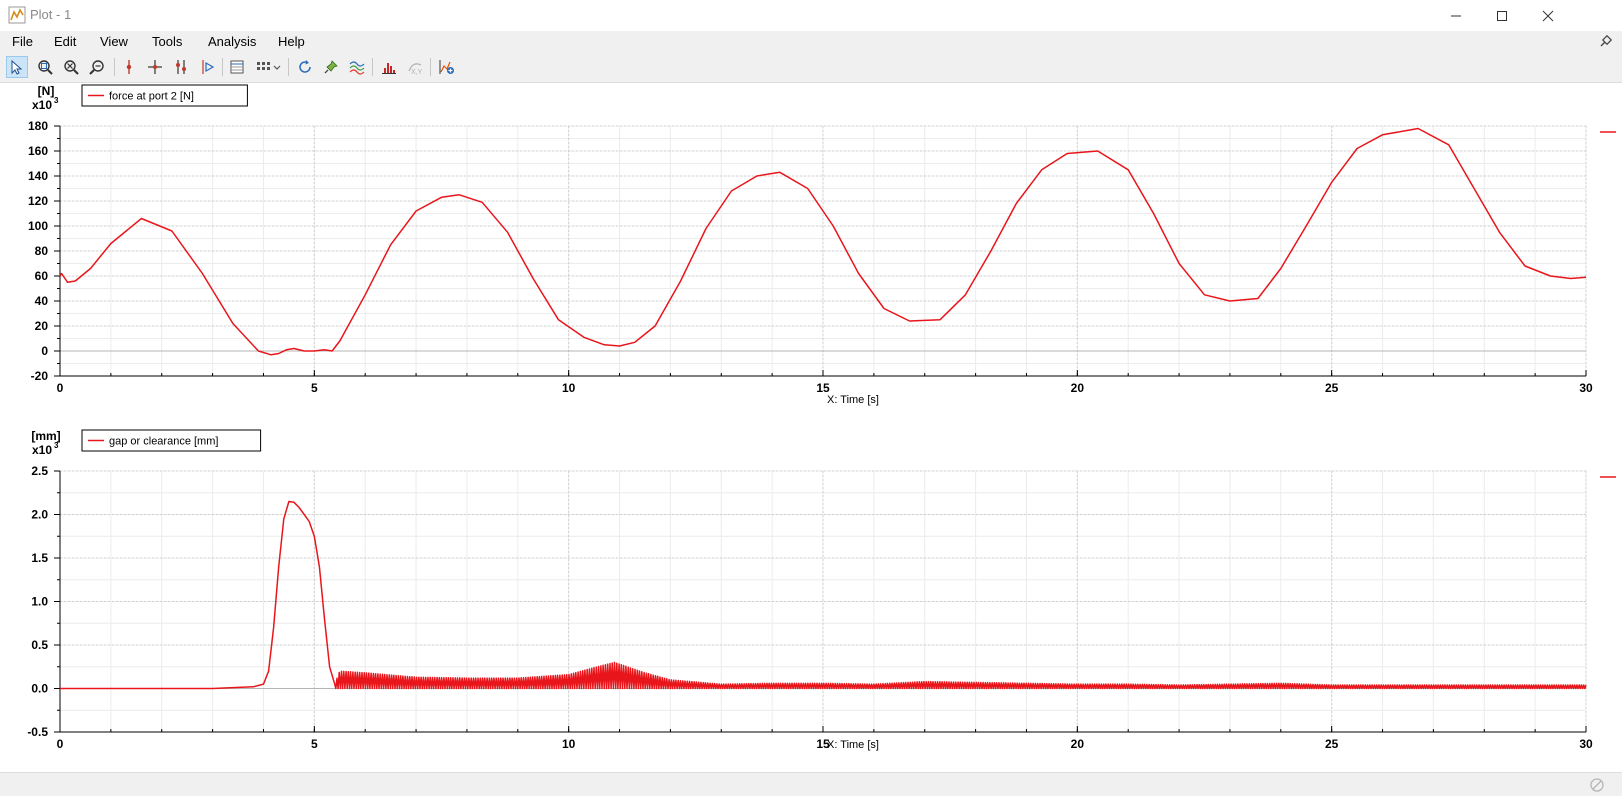  What do you see at coordinates (37, 732) in the screenshot?
I see `y-tick-label: -0.5` at bounding box center [37, 732].